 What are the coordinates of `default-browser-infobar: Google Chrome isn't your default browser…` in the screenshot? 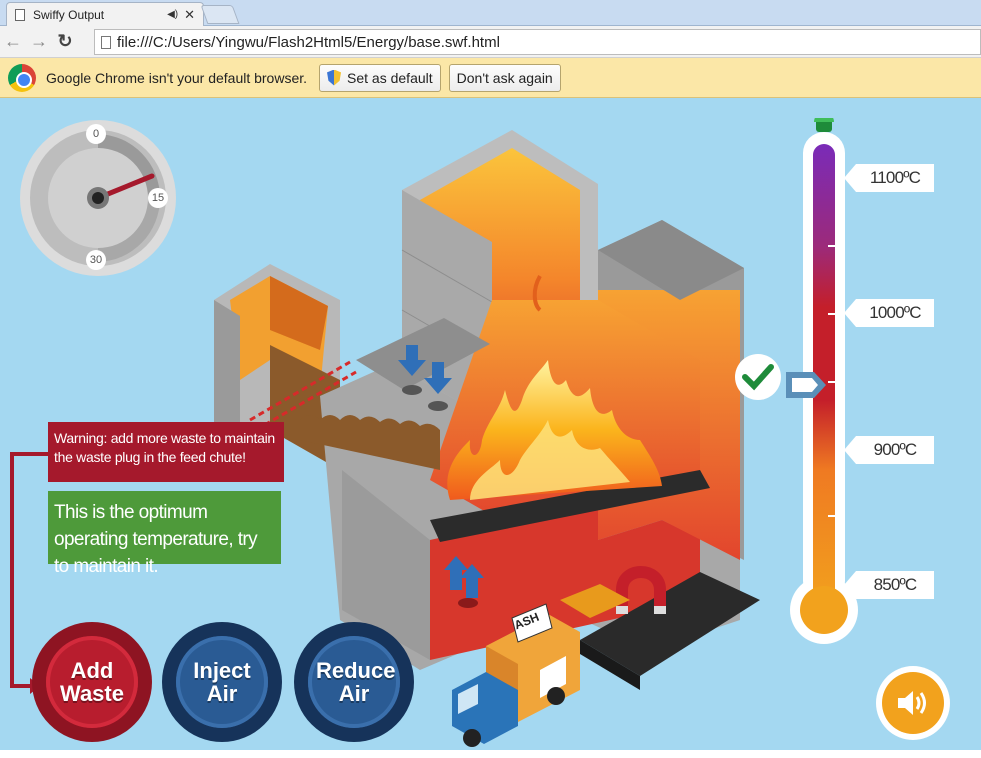 It's located at (490, 78).